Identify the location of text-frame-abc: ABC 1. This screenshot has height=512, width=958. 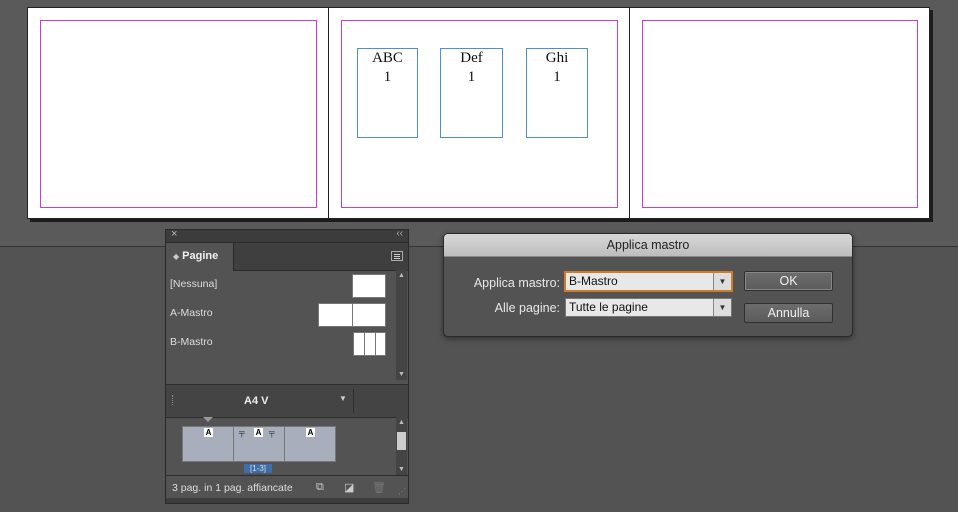
(387, 93).